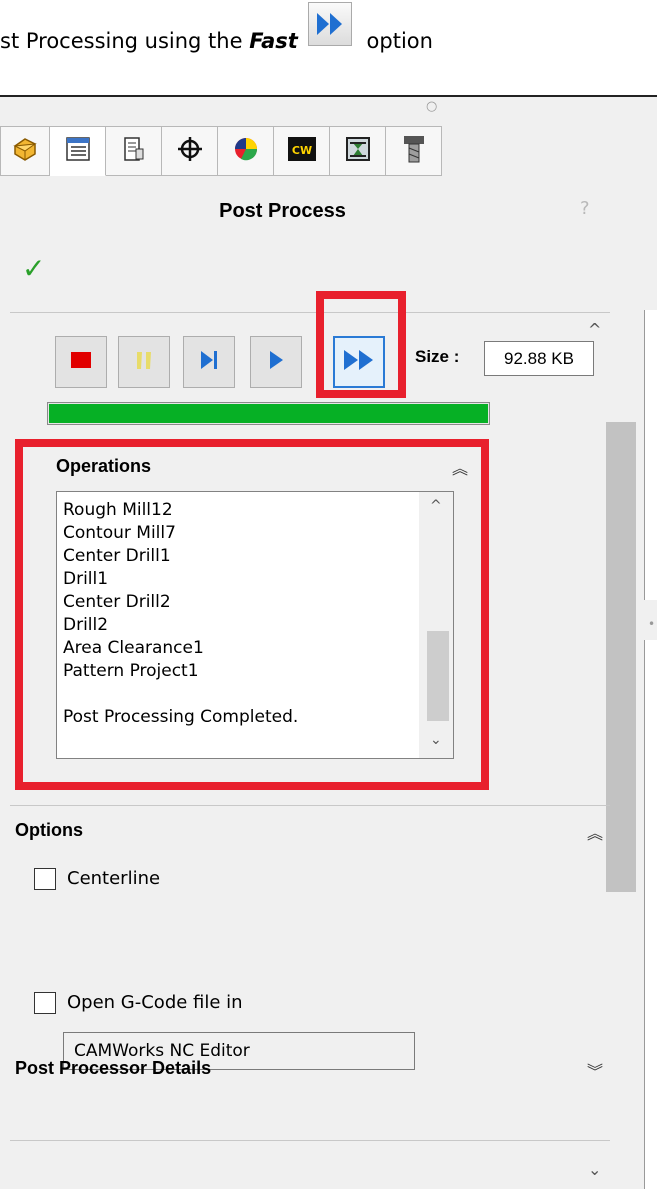 This screenshot has width=657, height=1189. I want to click on play-icon, so click(276, 362).